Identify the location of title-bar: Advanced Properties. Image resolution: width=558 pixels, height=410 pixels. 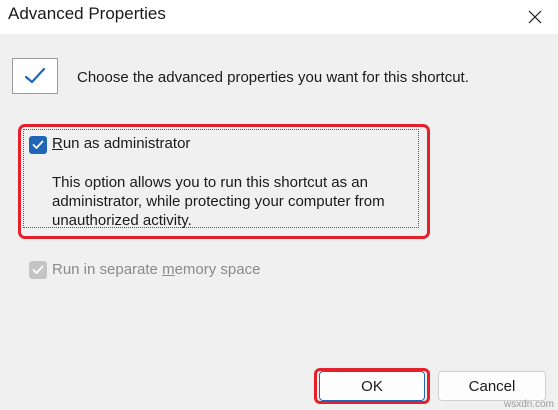
(279, 17).